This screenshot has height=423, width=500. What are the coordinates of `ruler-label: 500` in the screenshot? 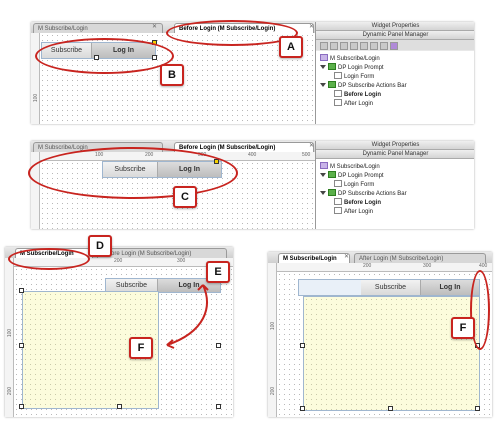 It's located at (306, 155).